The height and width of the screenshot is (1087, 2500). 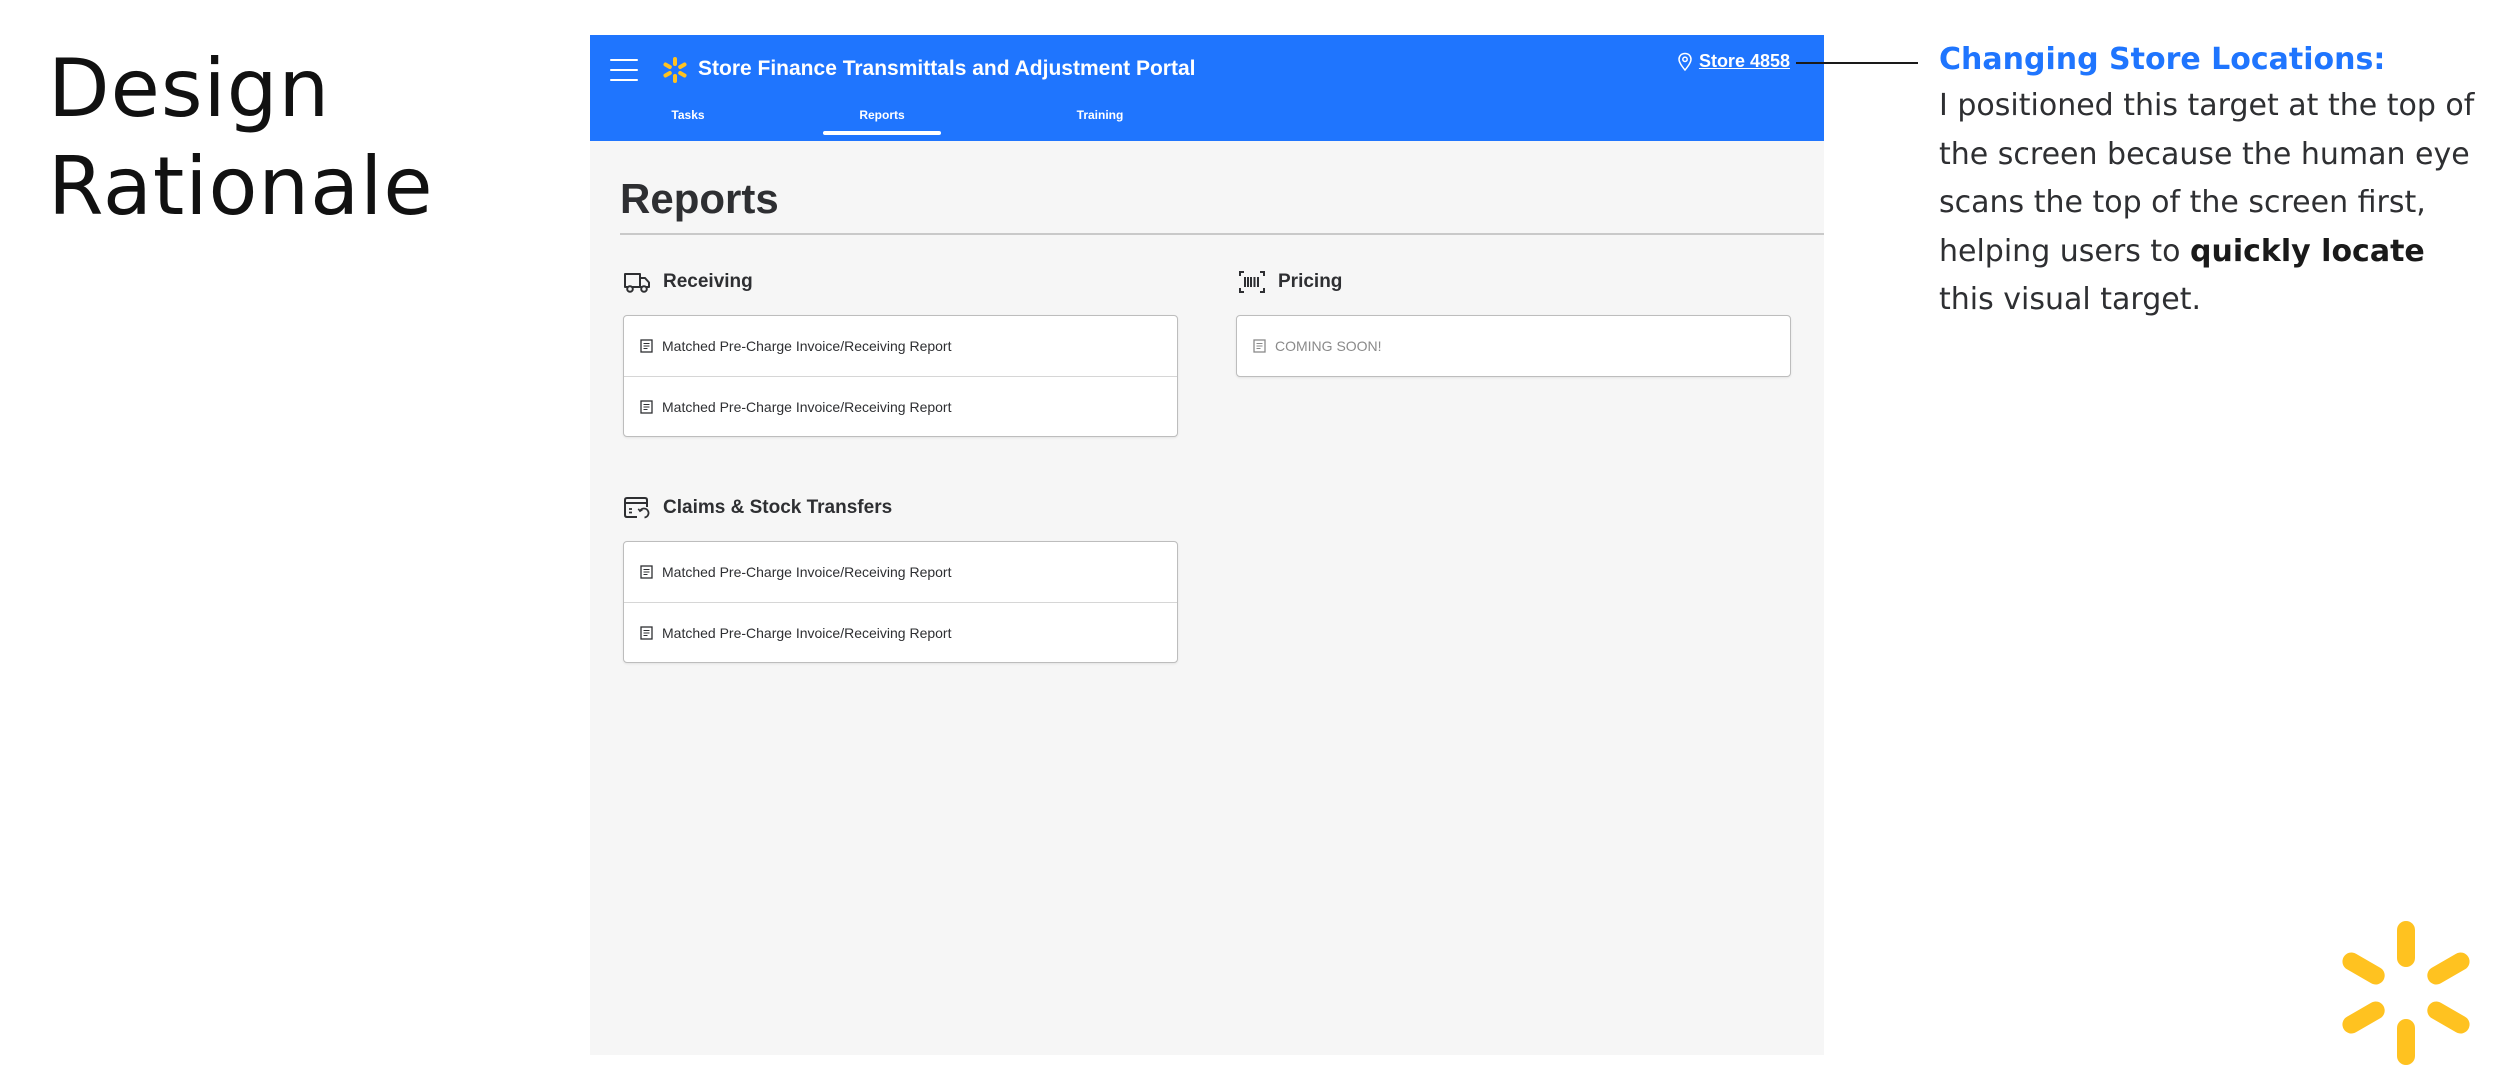 What do you see at coordinates (675, 70) in the screenshot?
I see `spark-icon` at bounding box center [675, 70].